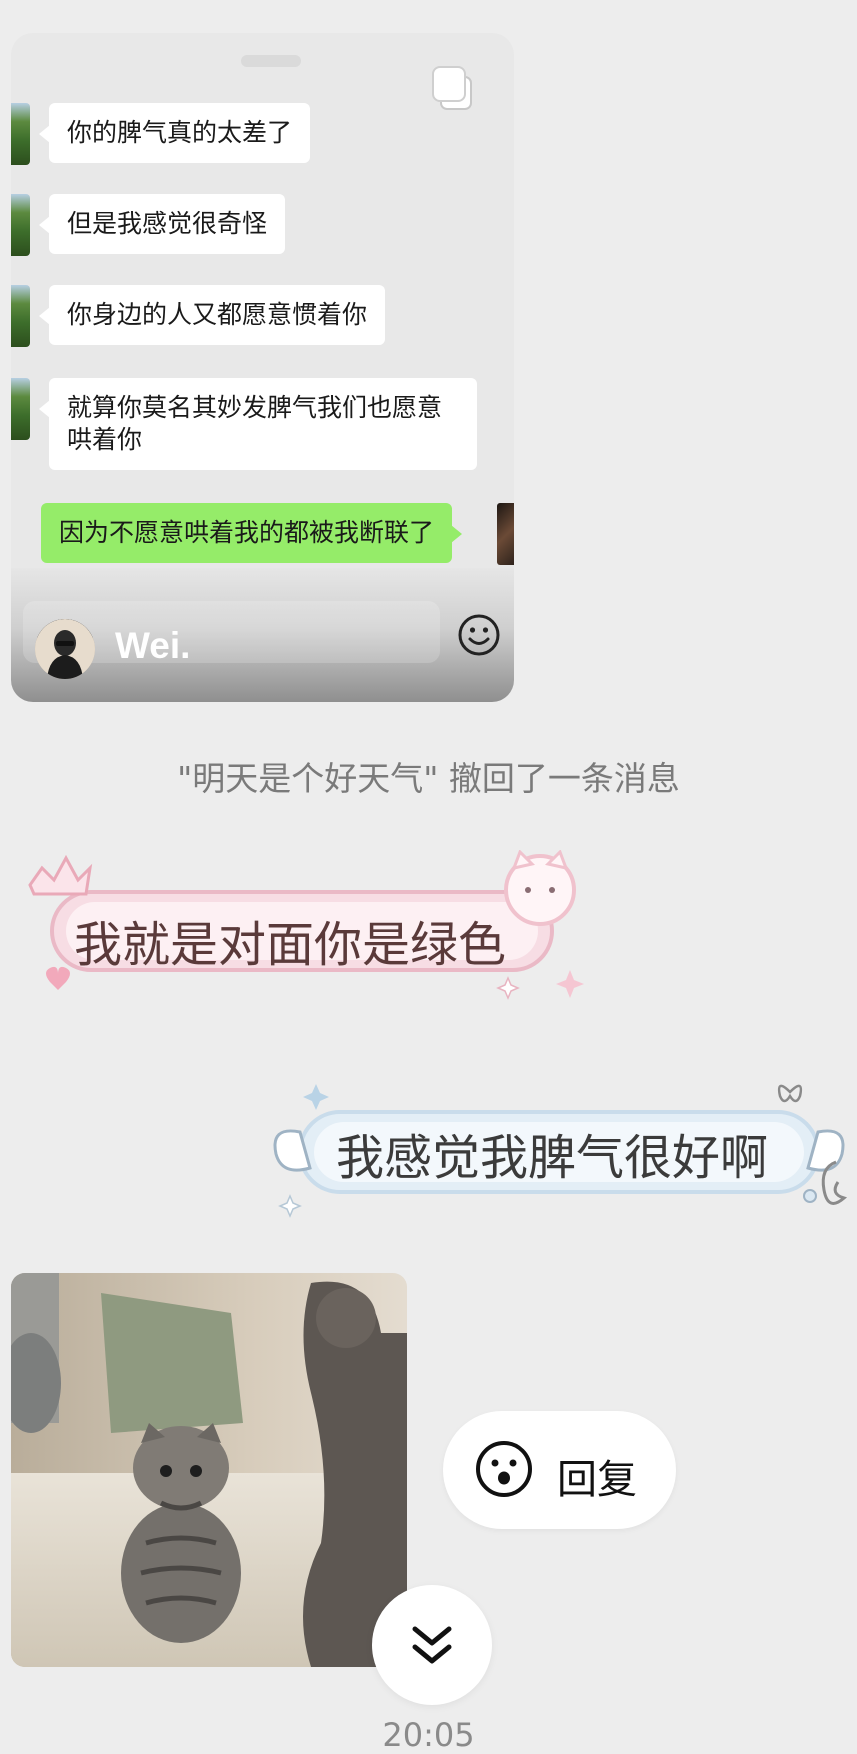  I want to click on timestamp: 20:05, so click(428, 1735).